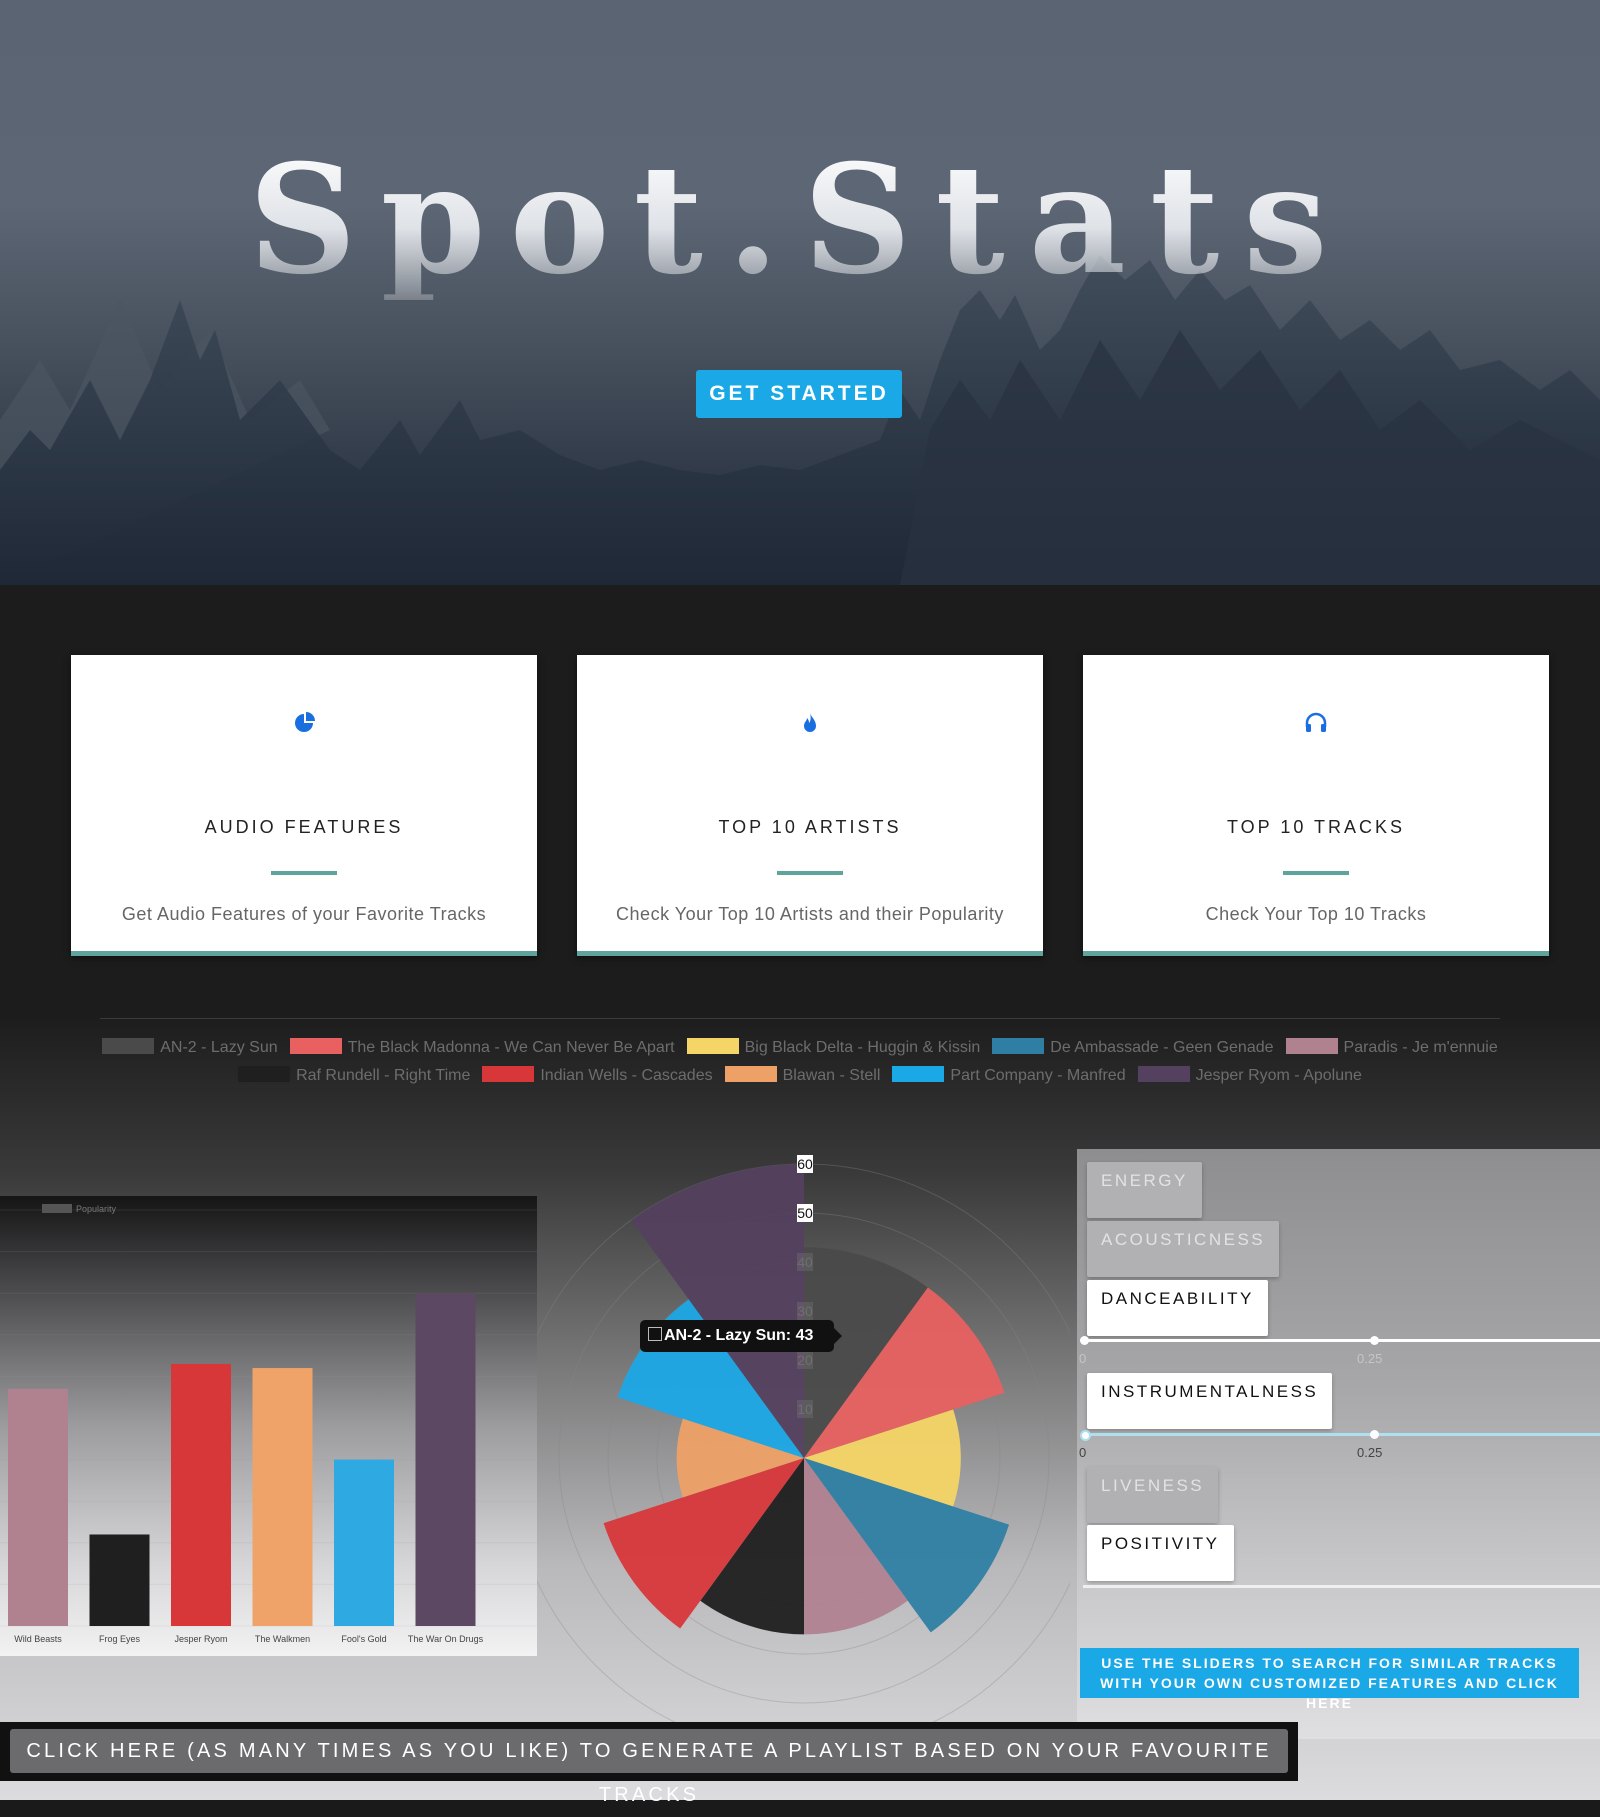 This screenshot has width=1600, height=1817. What do you see at coordinates (799, 394) in the screenshot?
I see `get-started-button: GET STARTED` at bounding box center [799, 394].